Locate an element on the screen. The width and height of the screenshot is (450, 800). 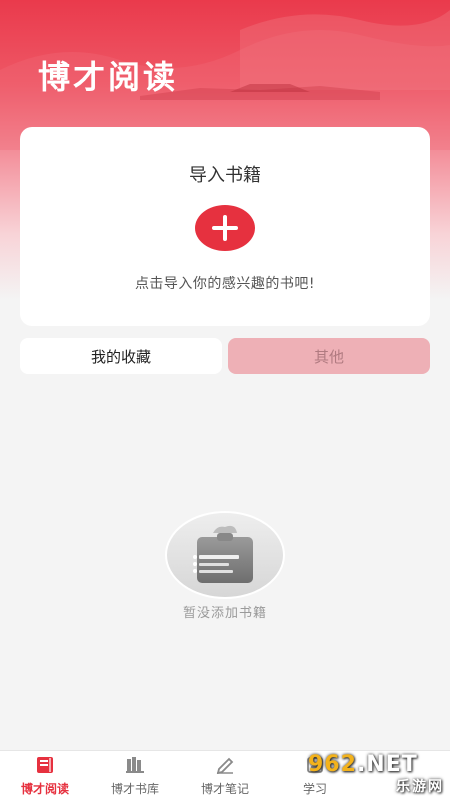
plus-icon is located at coordinates (225, 228).